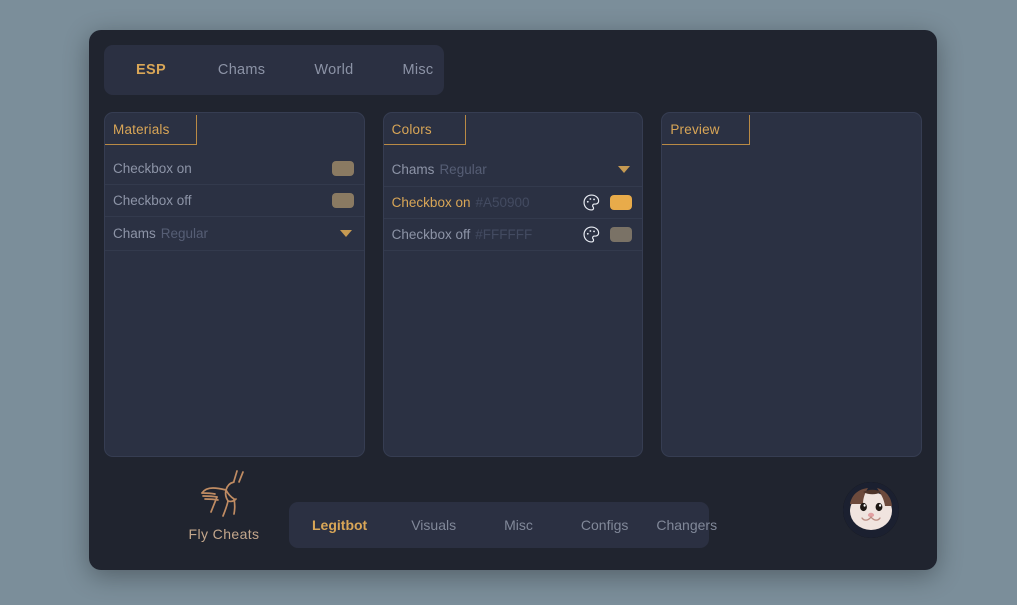 The image size is (1017, 605). I want to click on preview-title: Preview, so click(695, 129).